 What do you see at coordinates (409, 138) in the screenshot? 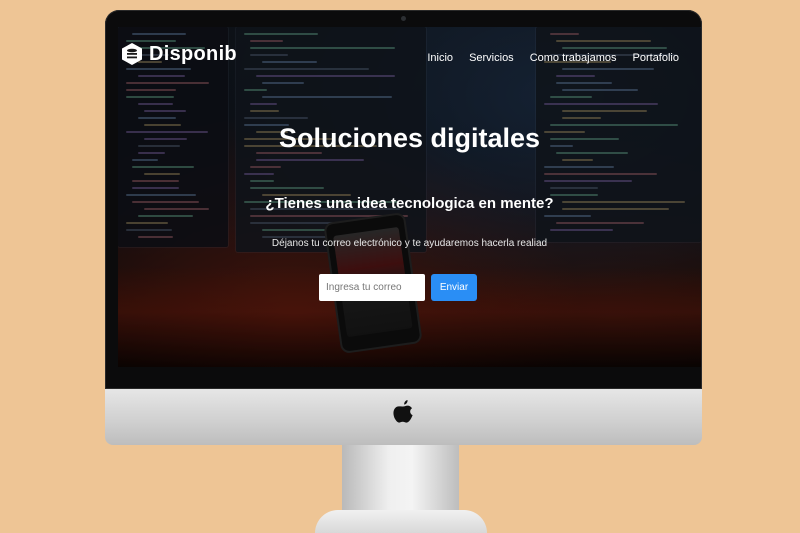
I see `hero-title: Soluciones digitales` at bounding box center [409, 138].